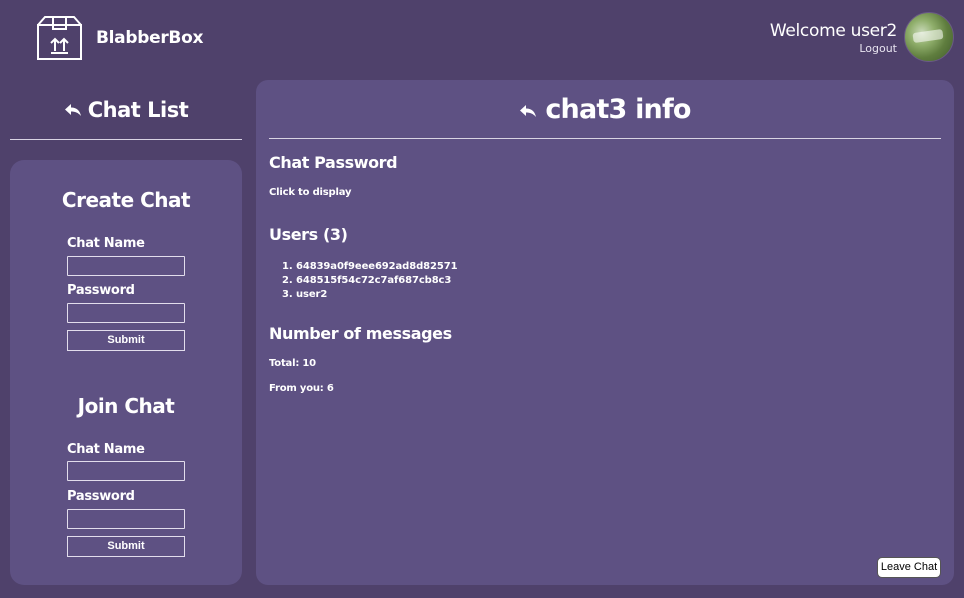  I want to click on join-password-input, so click(126, 519).